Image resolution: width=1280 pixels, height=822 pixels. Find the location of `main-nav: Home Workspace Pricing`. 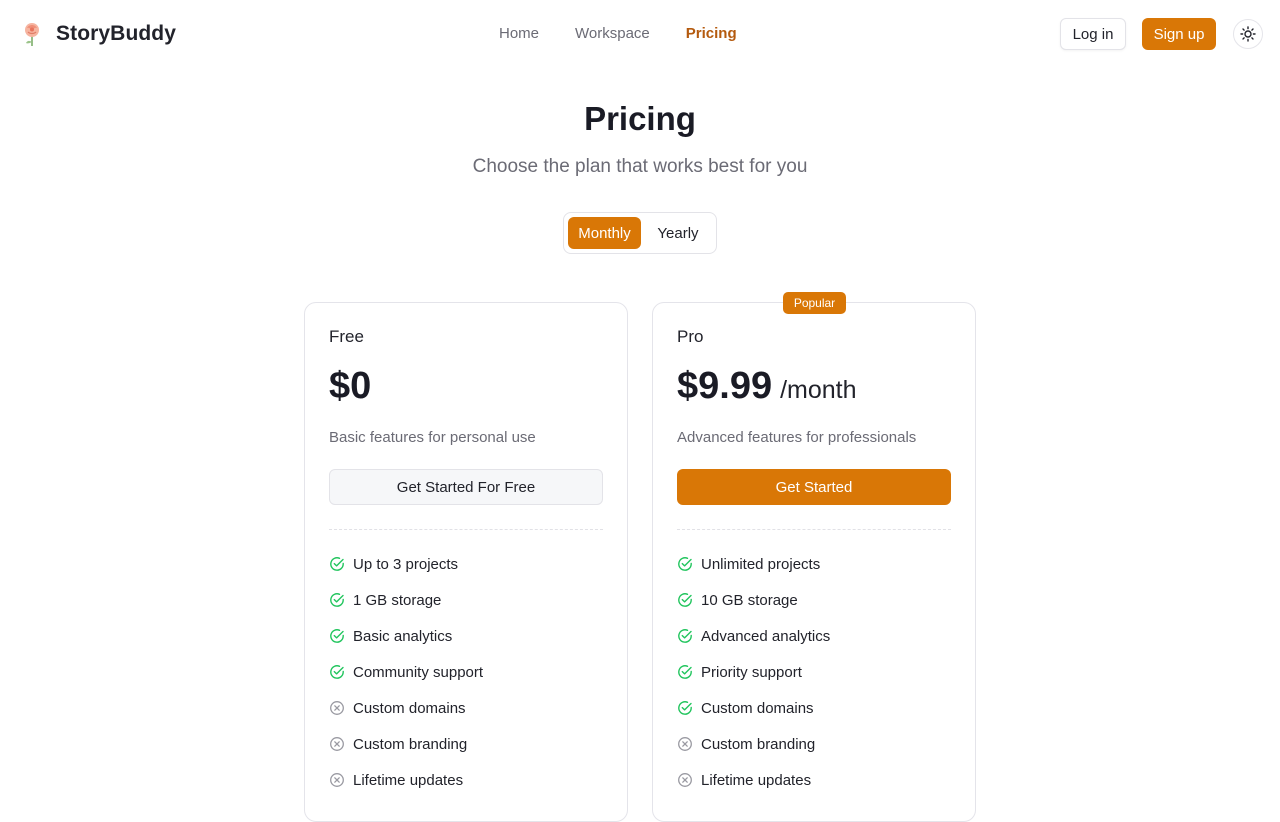

main-nav: Home Workspace Pricing is located at coordinates (636, 34).